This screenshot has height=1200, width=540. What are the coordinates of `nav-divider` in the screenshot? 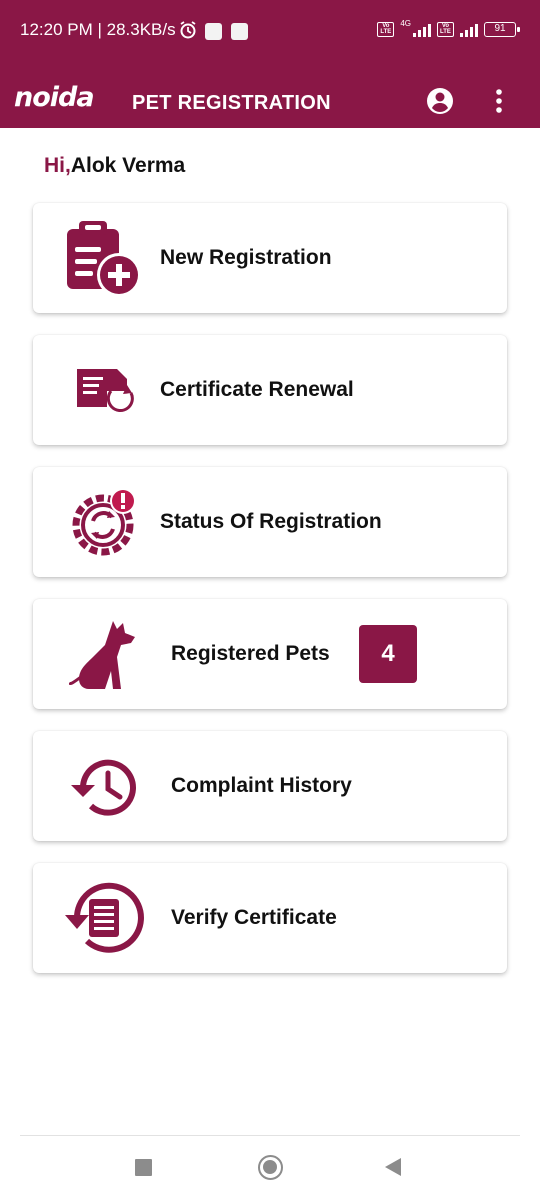 It's located at (270, 1135).